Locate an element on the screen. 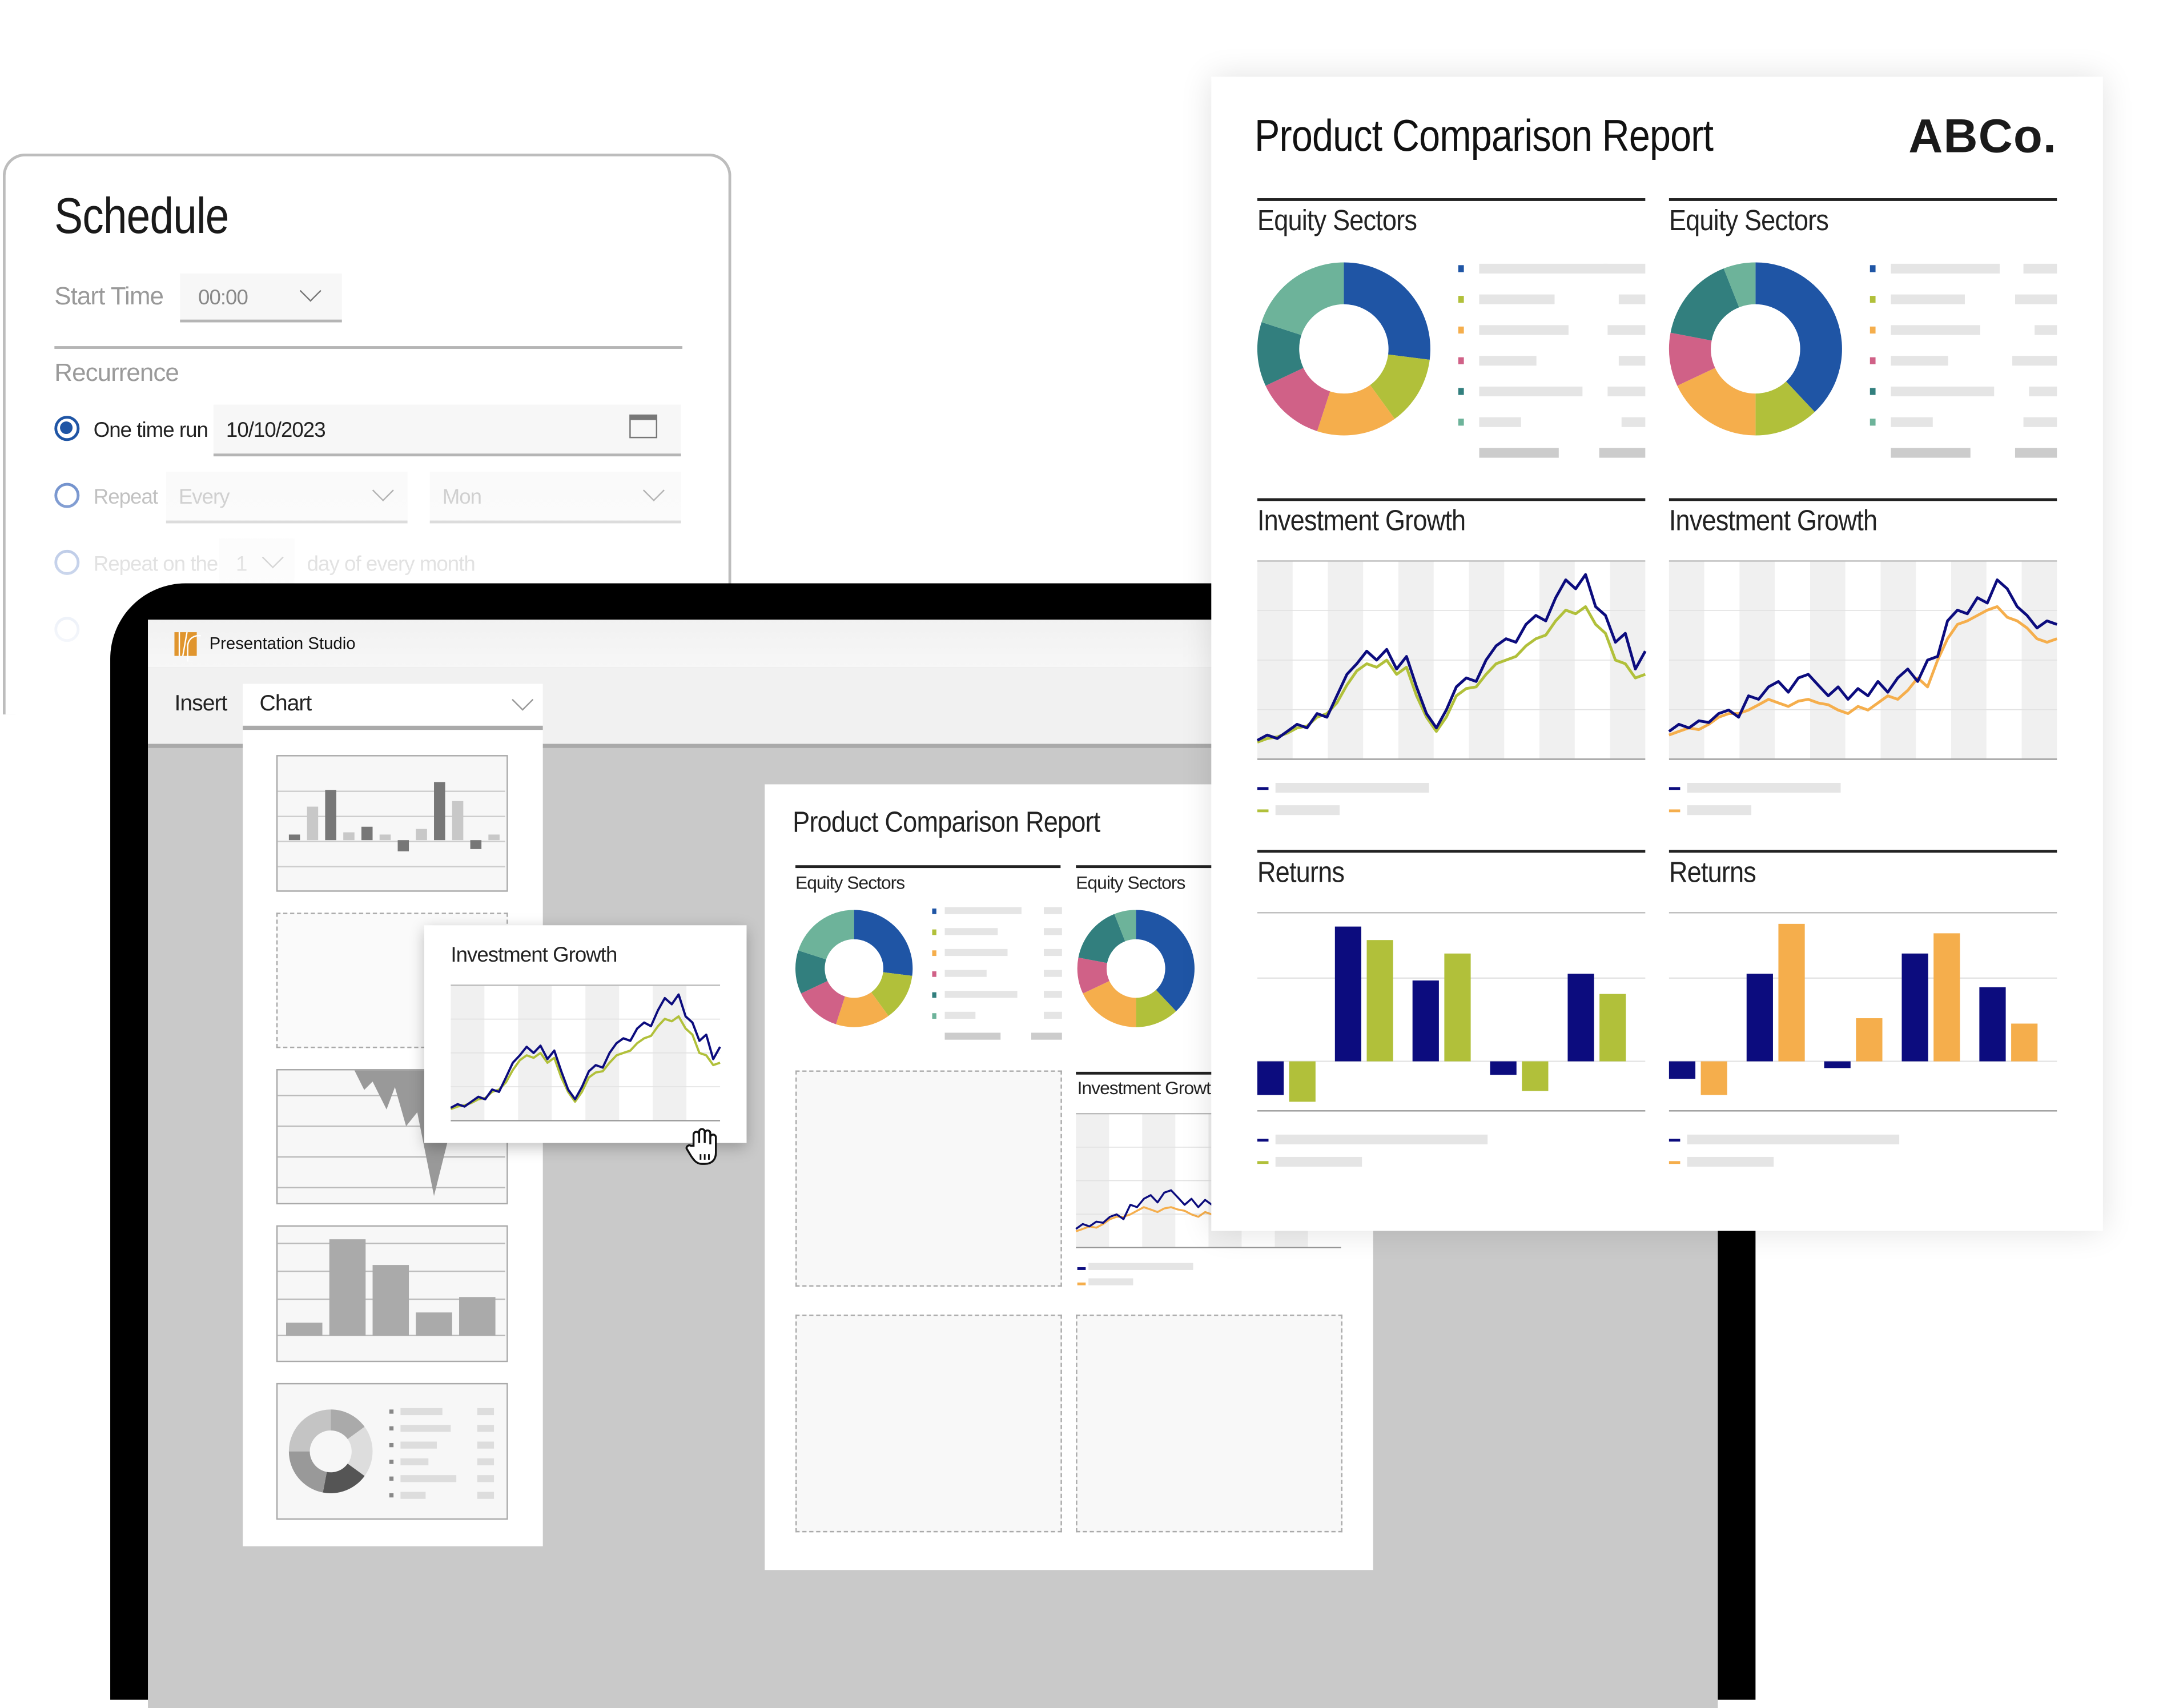  bar-chart-option is located at coordinates (392, 823).